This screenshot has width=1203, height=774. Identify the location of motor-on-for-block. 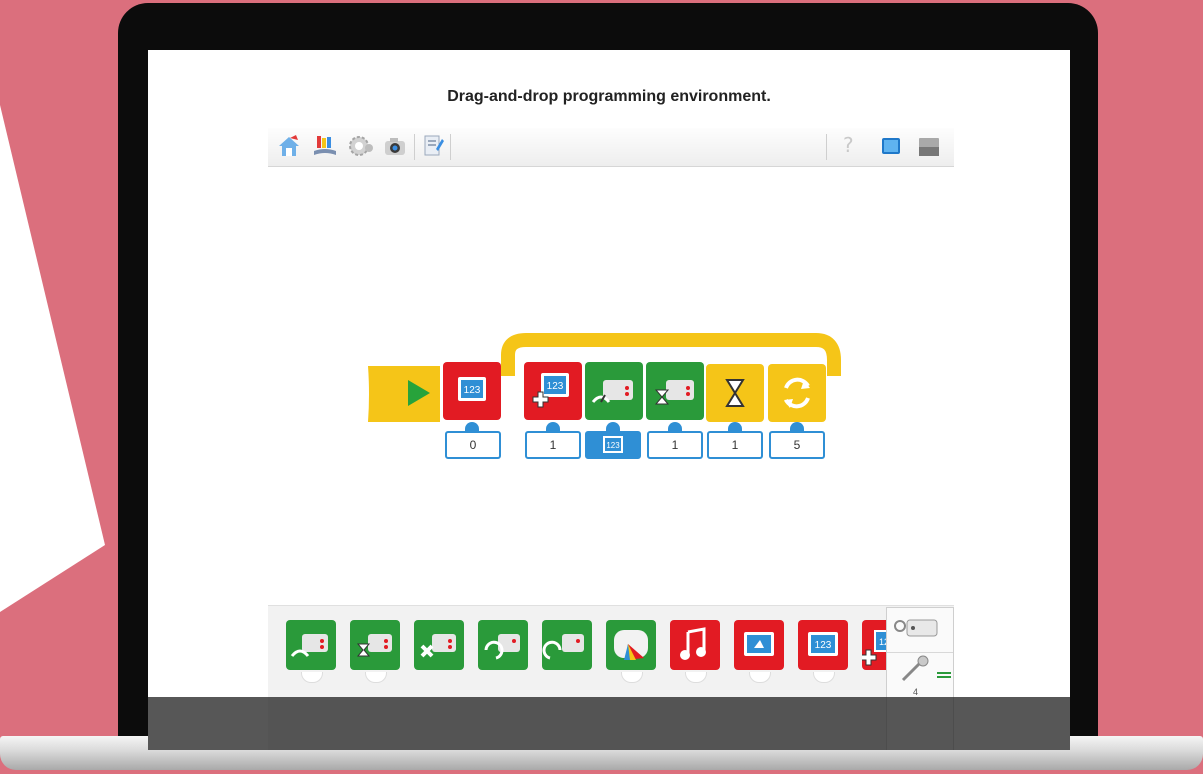
(675, 391).